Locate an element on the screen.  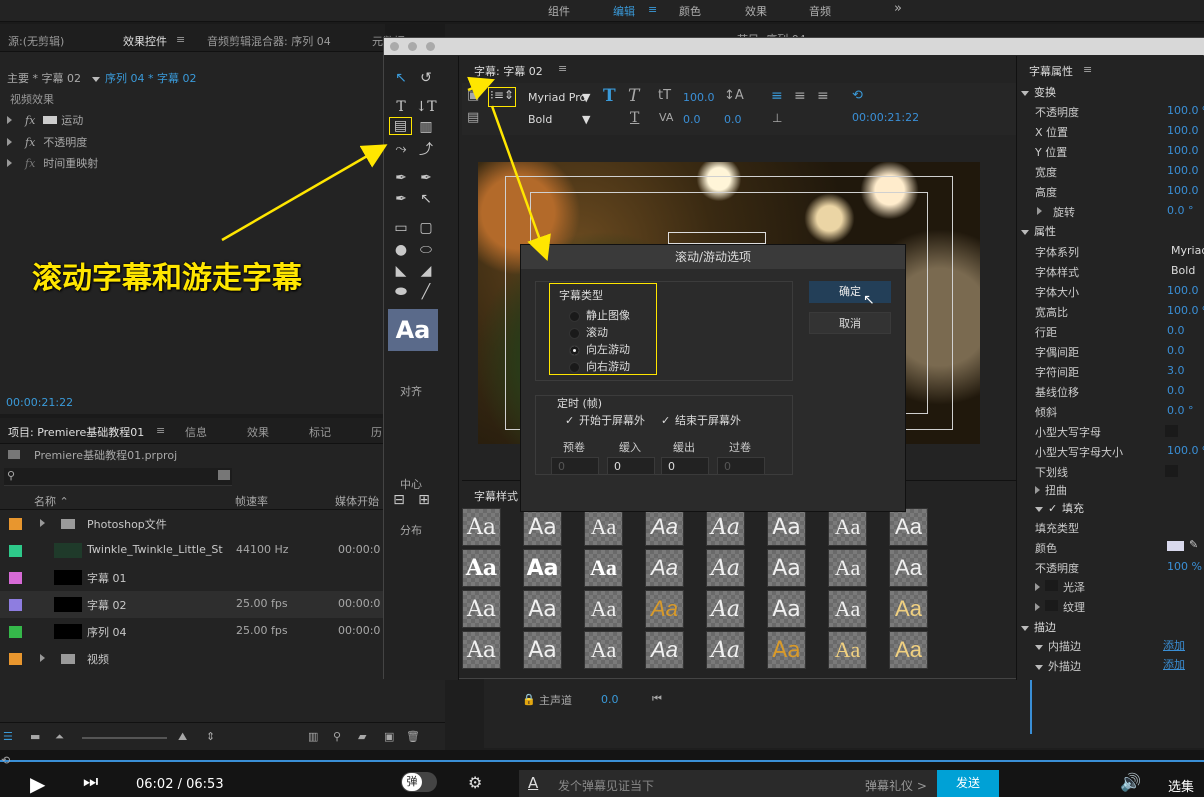
ws-effects: 效果 is located at coordinates (756, 11).